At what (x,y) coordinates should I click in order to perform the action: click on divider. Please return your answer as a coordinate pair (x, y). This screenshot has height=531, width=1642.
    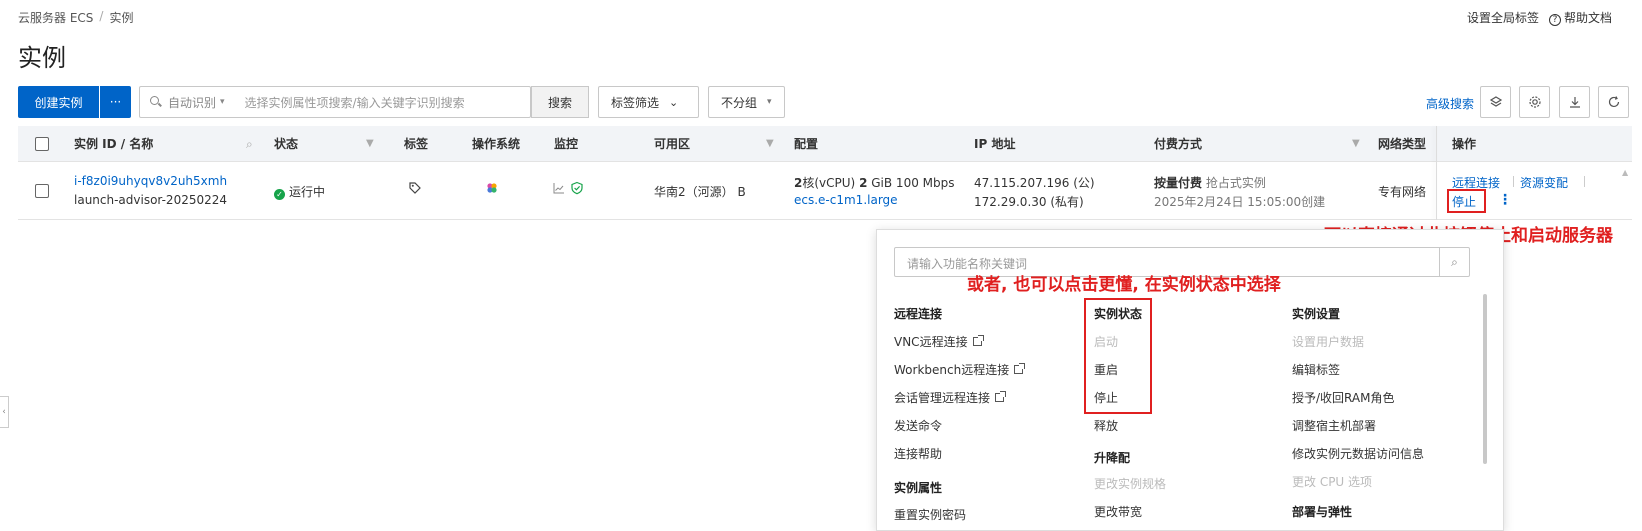
    Looking at the image, I should click on (1513, 181).